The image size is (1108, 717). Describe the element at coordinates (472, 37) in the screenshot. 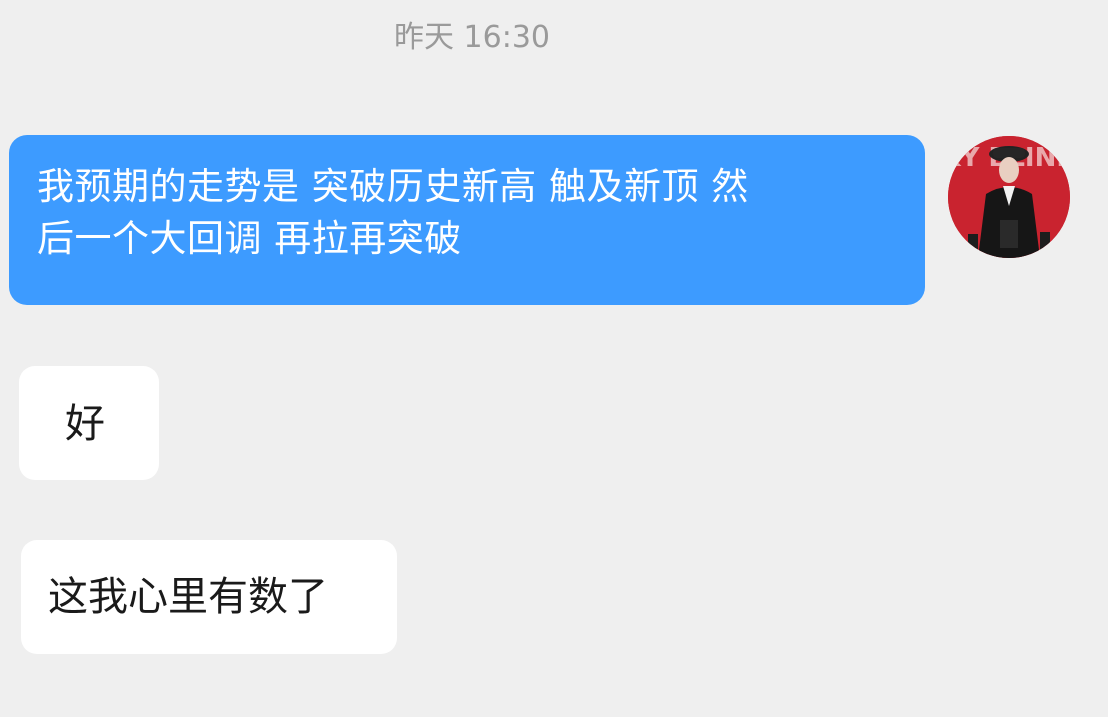

I see `message-timestamp: 昨天 16:30` at that location.